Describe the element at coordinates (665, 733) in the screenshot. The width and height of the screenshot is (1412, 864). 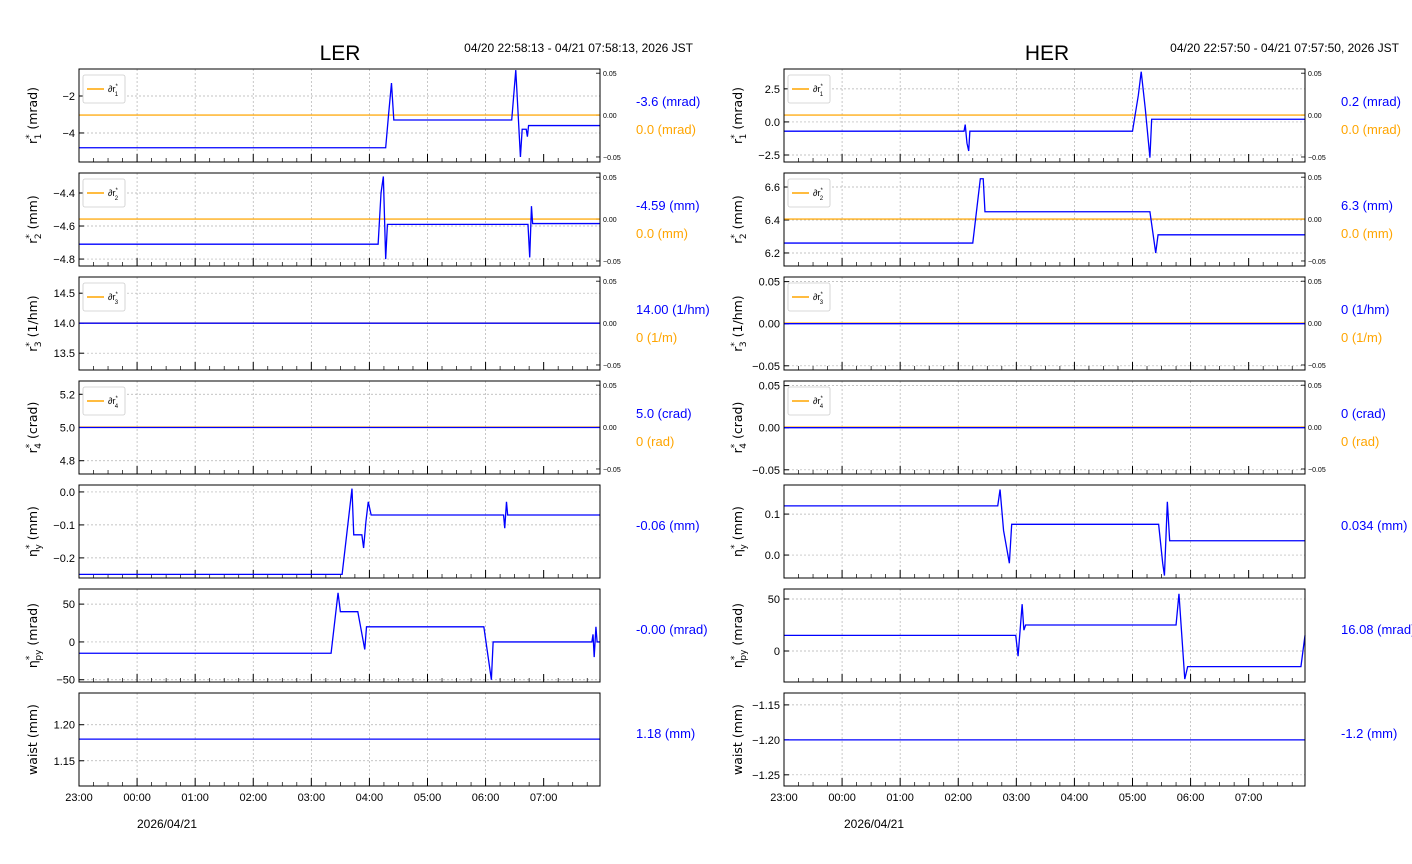
I see `current-value-label: 1.18 (mm)` at that location.